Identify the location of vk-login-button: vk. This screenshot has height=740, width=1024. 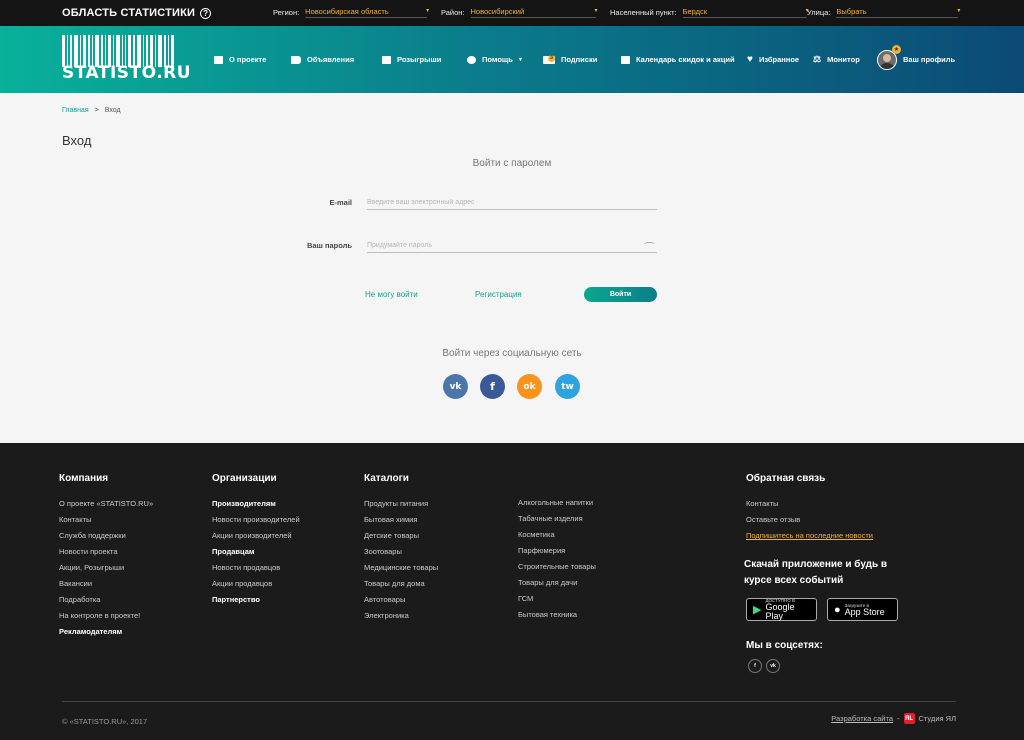
(455, 386).